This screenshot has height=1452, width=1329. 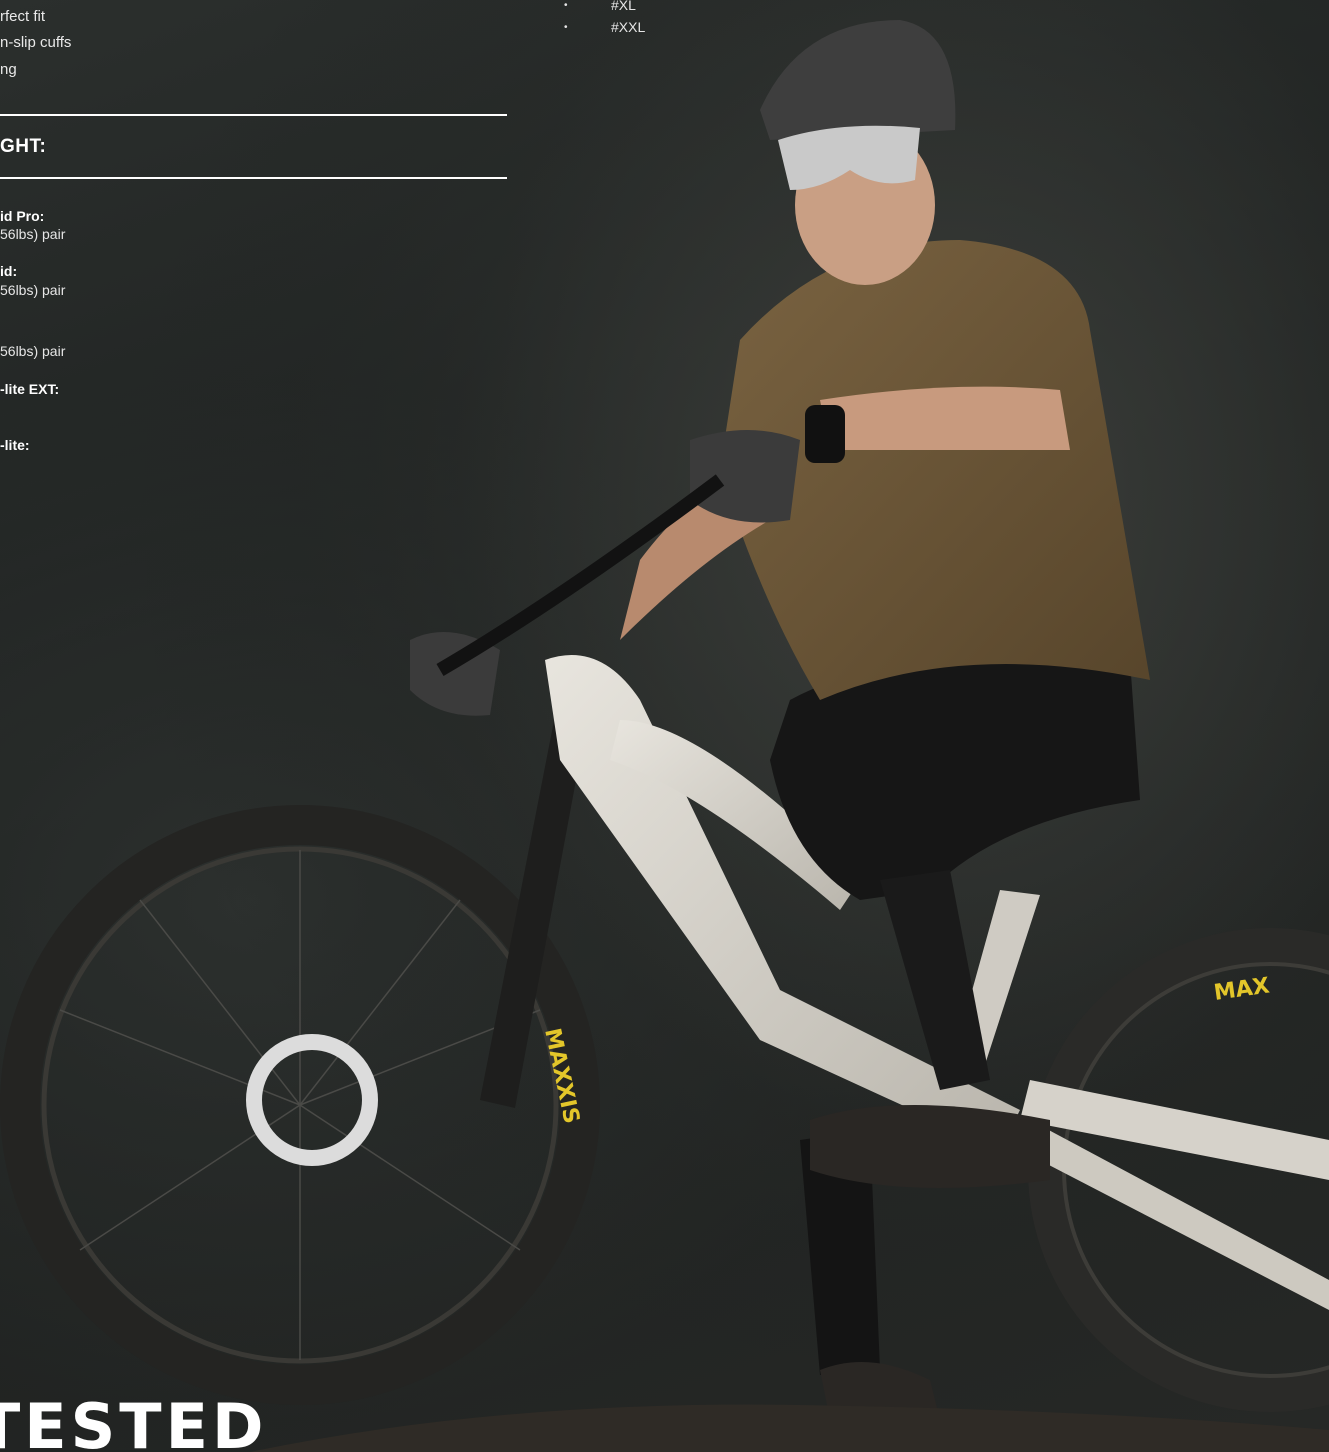 What do you see at coordinates (628, 27) in the screenshot?
I see `size-label: #XXL` at bounding box center [628, 27].